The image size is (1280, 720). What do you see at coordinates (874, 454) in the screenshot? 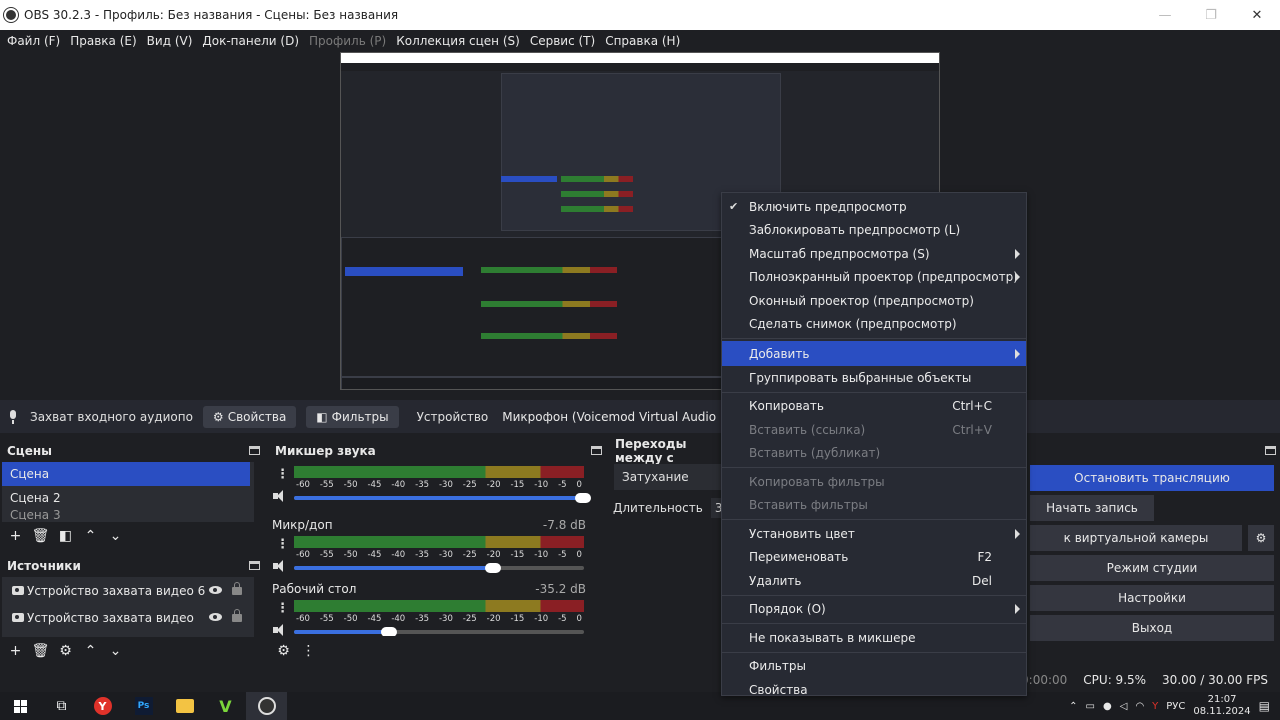
I see `context-menu-item: Вставить (дубликат)` at bounding box center [874, 454].